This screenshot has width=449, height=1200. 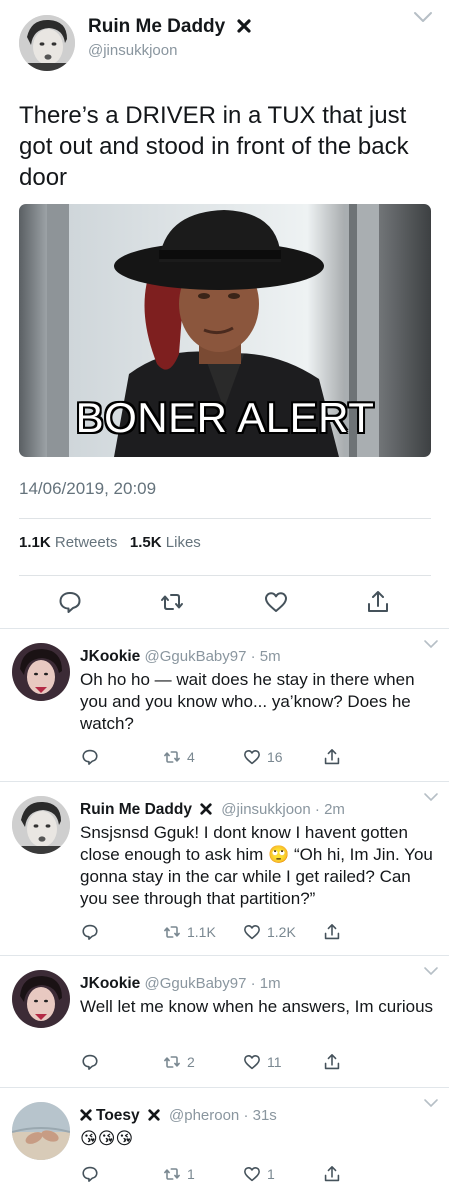 I want to click on reply-header: Toesy @pheroon · 31s, so click(x=178, y=1116).